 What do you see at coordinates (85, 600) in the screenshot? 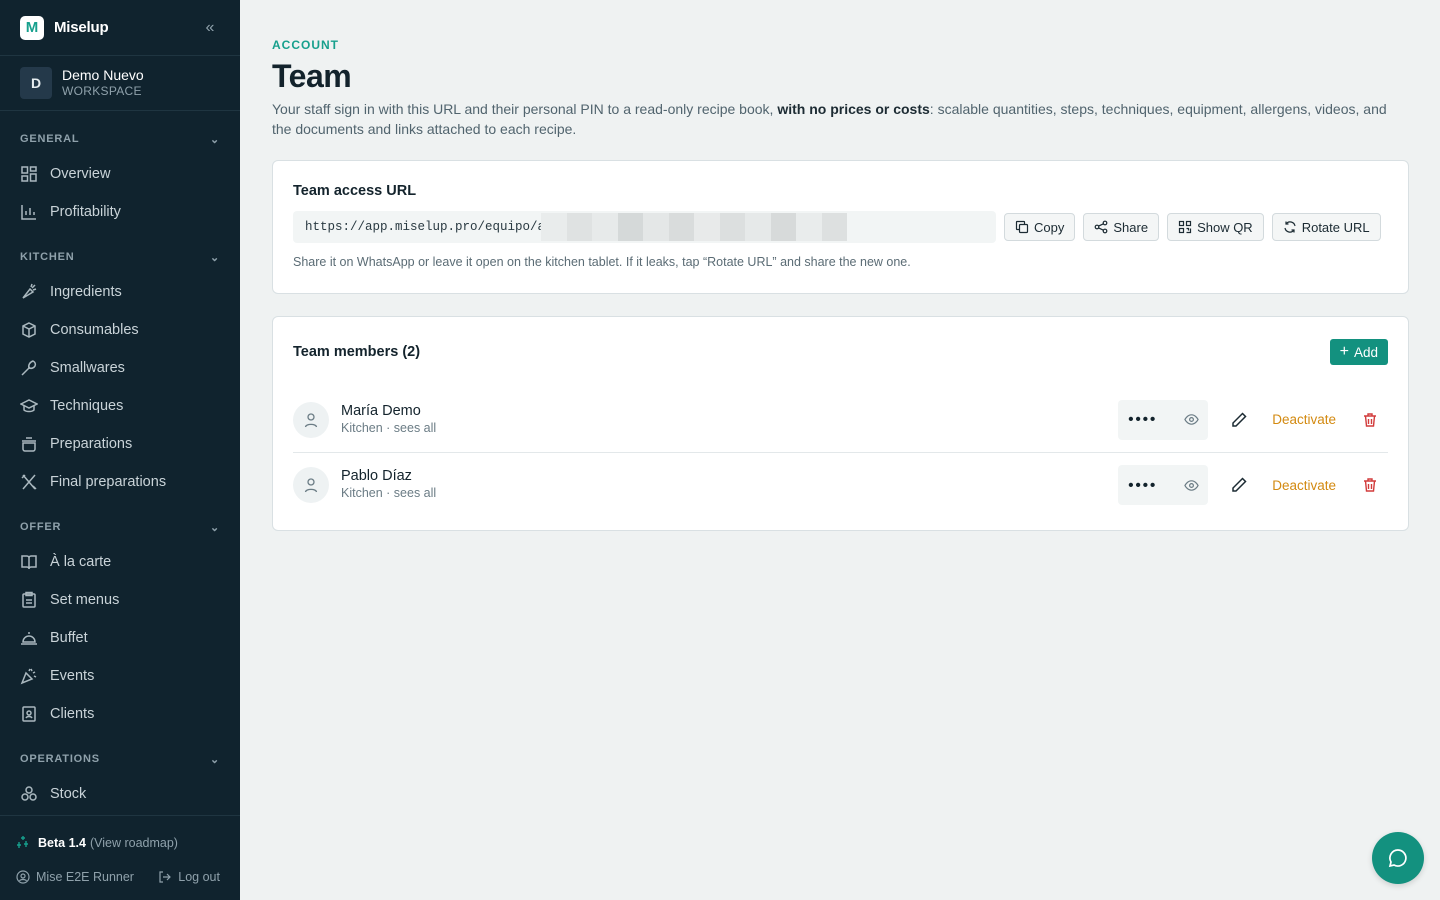
I see `sidebar-item-label: Set menus` at bounding box center [85, 600].